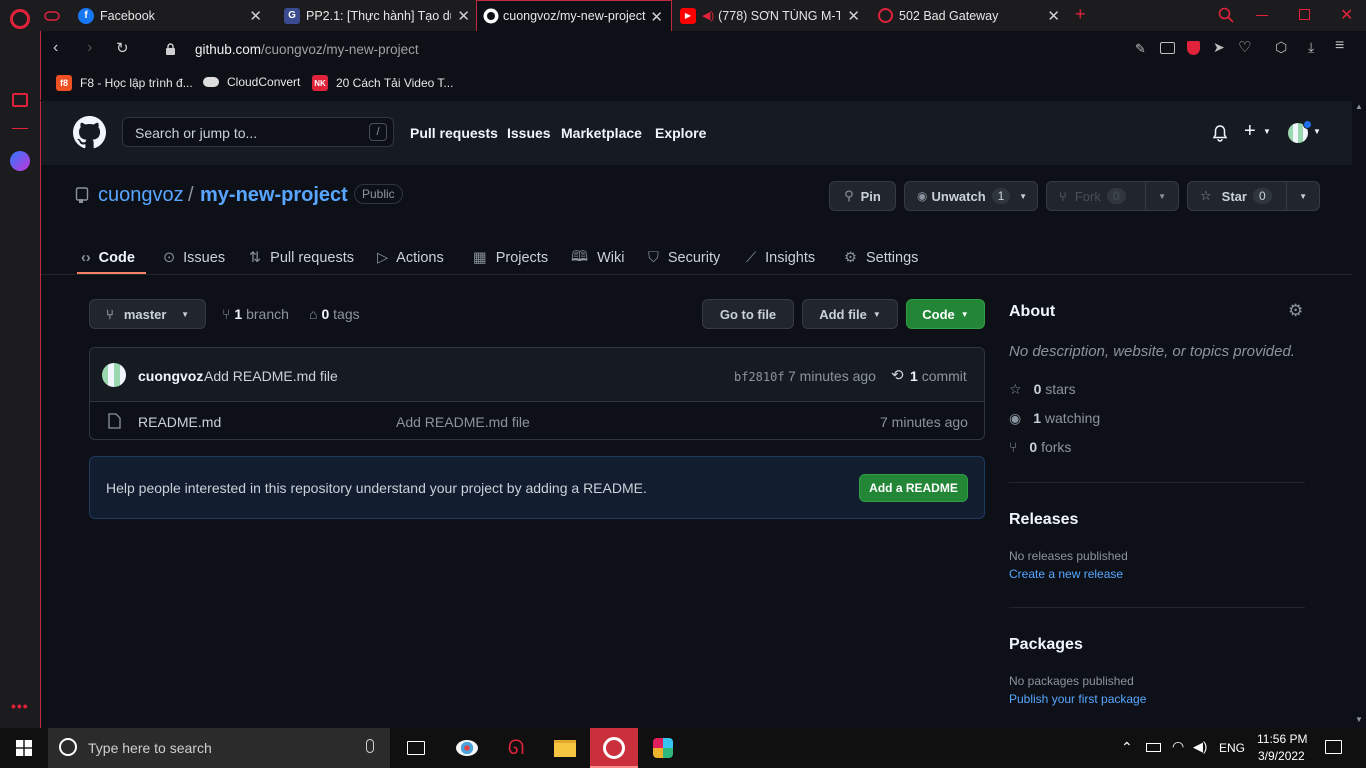 The image size is (1366, 768). Describe the element at coordinates (378, 15) in the screenshot. I see `browser-tab-pp21: G PP2.1: [Thực hành] Tạo dự á ✕` at that location.